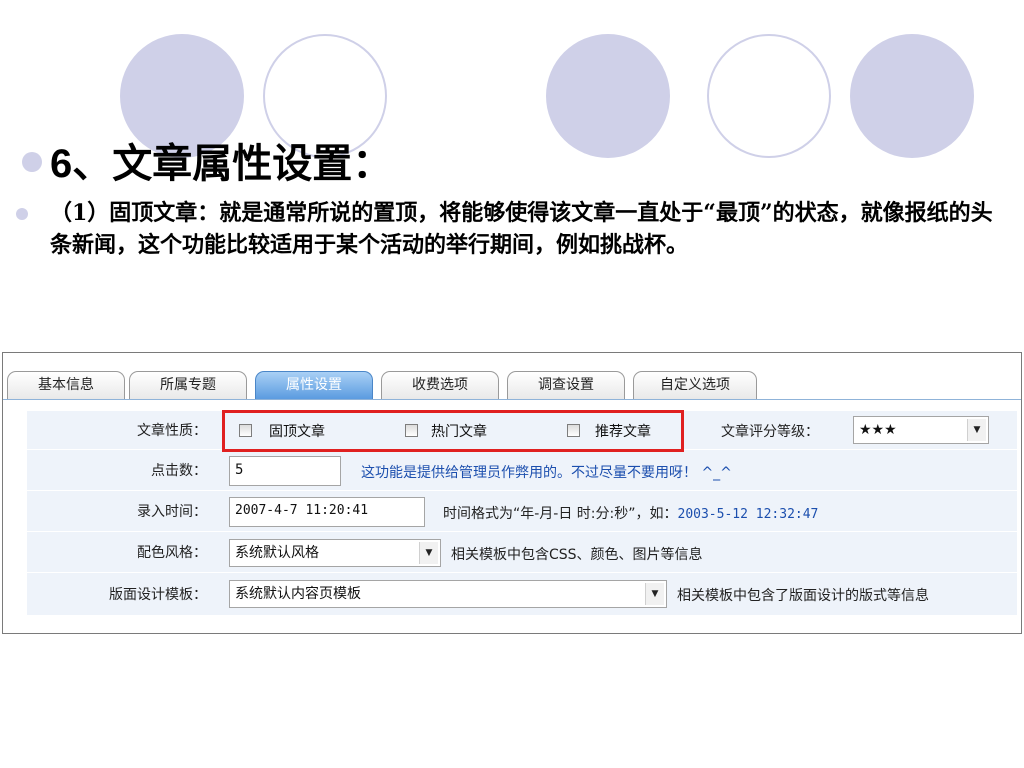 This screenshot has width=1024, height=768. I want to click on color-style-label: 配色风格：, so click(172, 553).